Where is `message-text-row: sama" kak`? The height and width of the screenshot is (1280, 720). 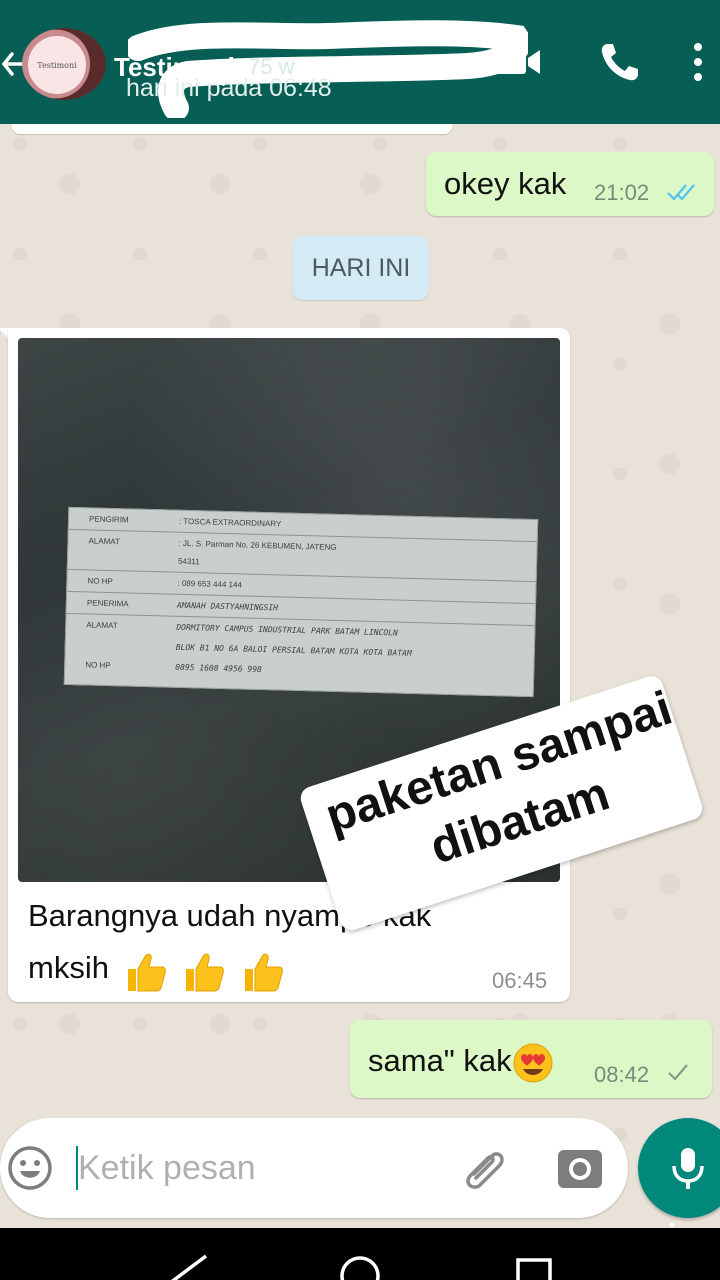 message-text-row: sama" kak is located at coordinates (461, 1063).